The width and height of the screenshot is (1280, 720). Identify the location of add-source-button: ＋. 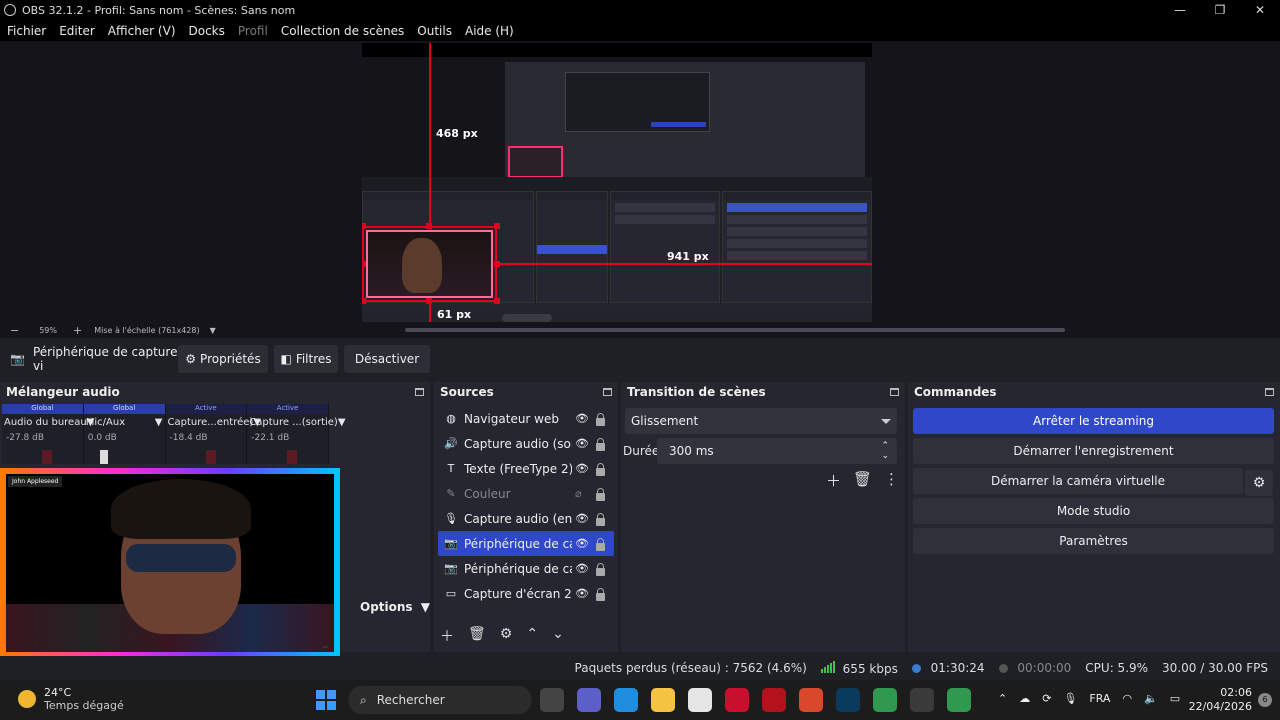
(447, 636).